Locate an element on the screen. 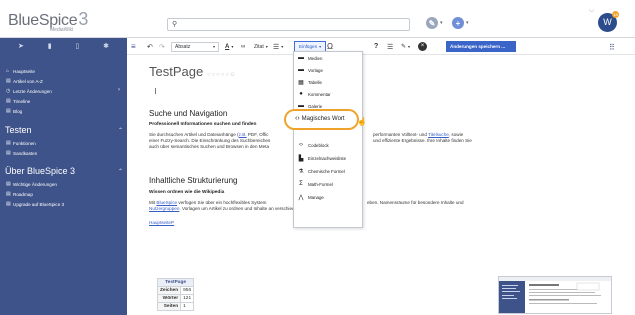  cancel-edit-button: × is located at coordinates (422, 46).